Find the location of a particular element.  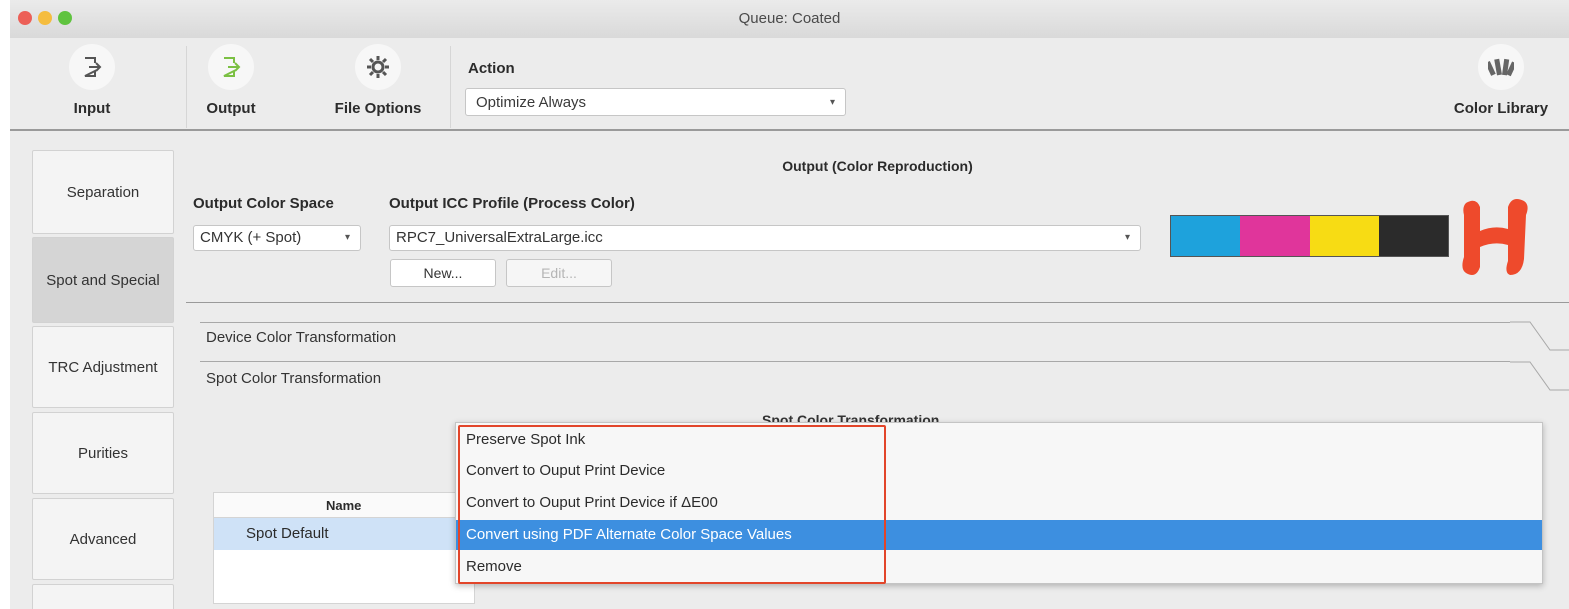

input-toolbar-button: Input is located at coordinates (92, 80).